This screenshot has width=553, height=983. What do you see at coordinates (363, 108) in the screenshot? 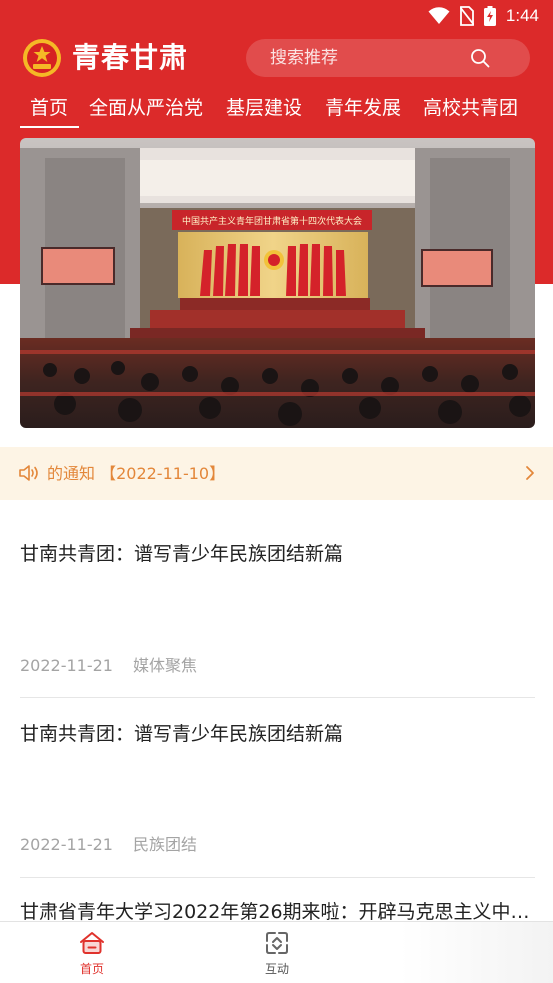
I see `tab-youth-development: 青年发展` at bounding box center [363, 108].